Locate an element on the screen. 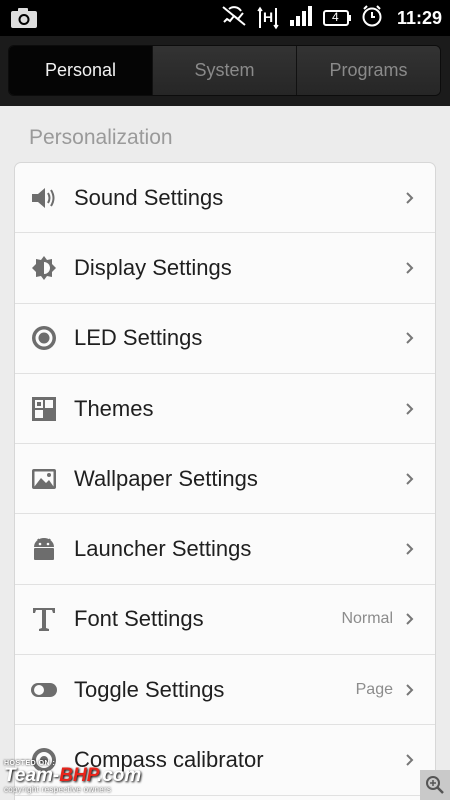 Image resolution: width=450 pixels, height=800 pixels. list-item-label: Display Settings is located at coordinates (153, 267).